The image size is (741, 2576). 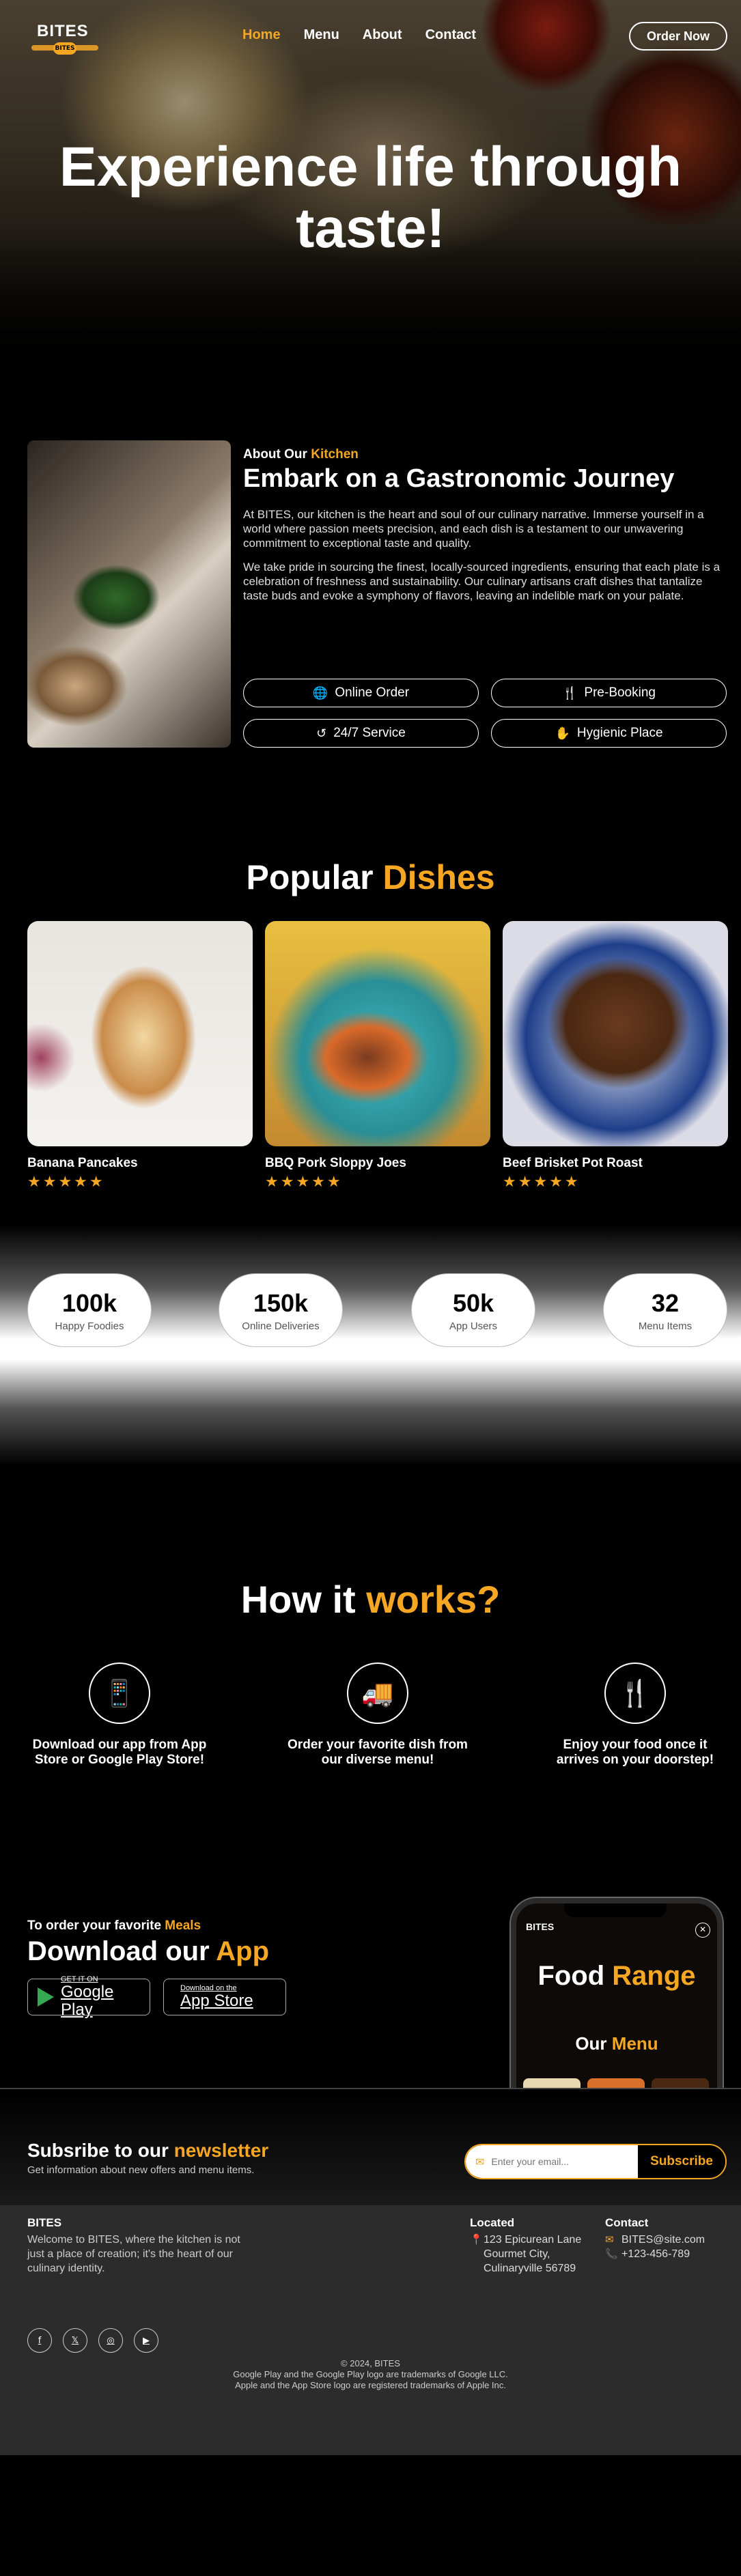 I want to click on download-pretitle: To order your favorite Meals, so click(x=114, y=1927).